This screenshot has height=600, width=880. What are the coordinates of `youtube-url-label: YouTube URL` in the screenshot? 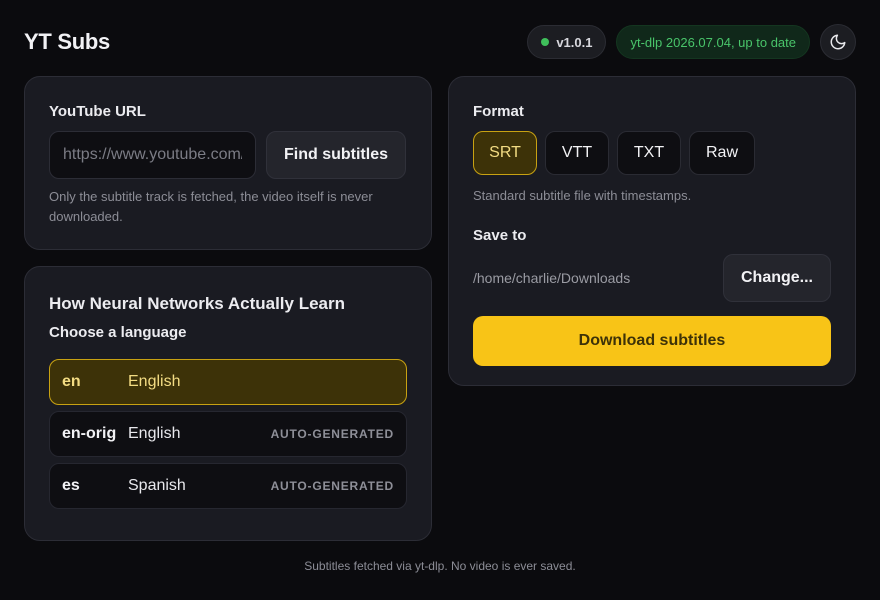 It's located at (97, 111).